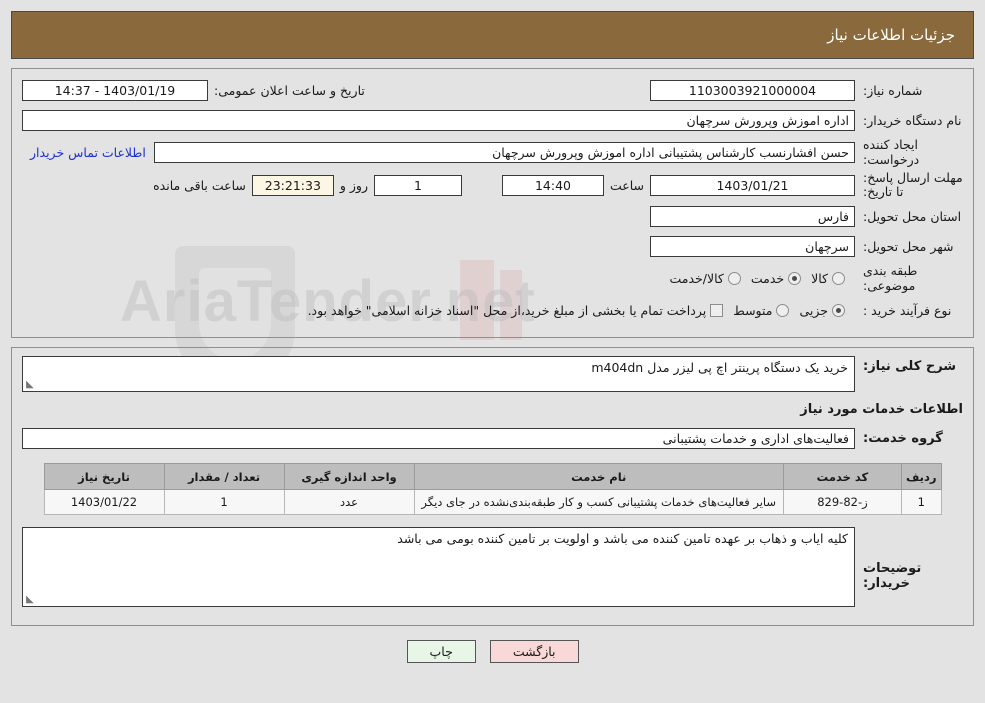 The image size is (985, 703). Describe the element at coordinates (910, 366) in the screenshot. I see `summary-label: شرح کلی نیاز:` at that location.